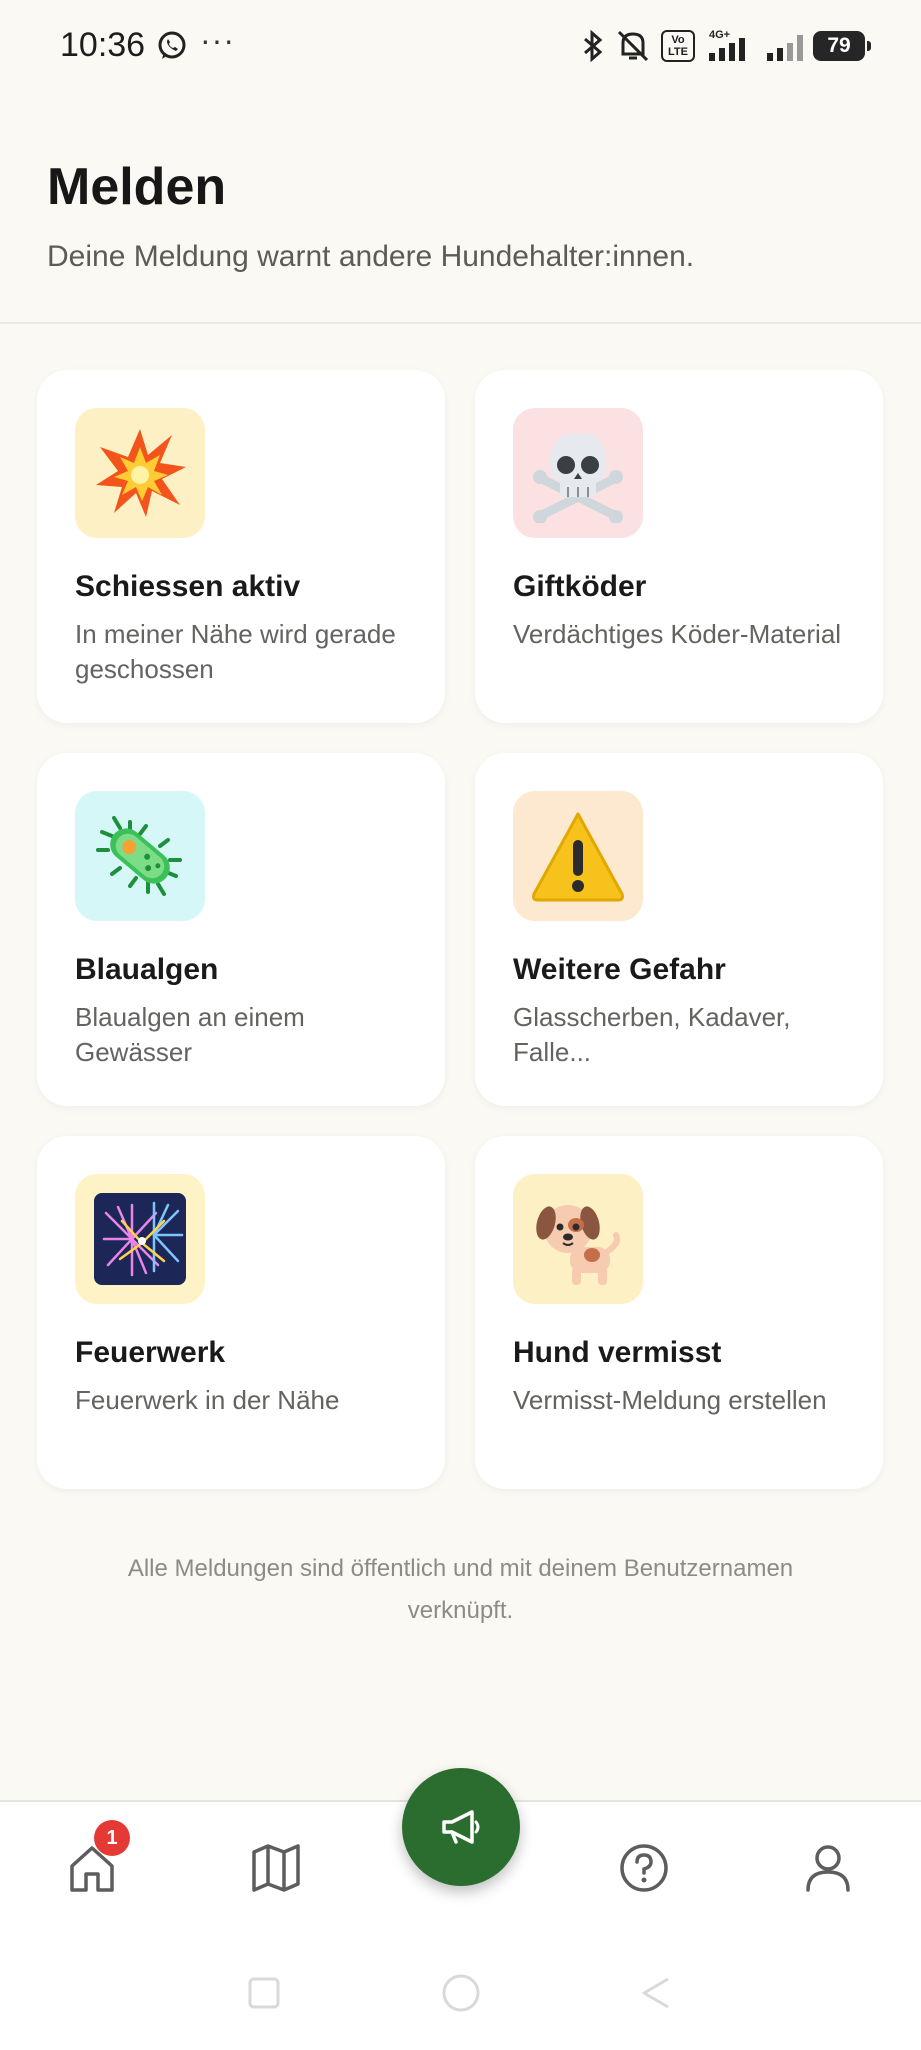 Image resolution: width=921 pixels, height=2050 pixels. What do you see at coordinates (619, 969) in the screenshot?
I see `card-title: Weitere Gefahr` at bounding box center [619, 969].